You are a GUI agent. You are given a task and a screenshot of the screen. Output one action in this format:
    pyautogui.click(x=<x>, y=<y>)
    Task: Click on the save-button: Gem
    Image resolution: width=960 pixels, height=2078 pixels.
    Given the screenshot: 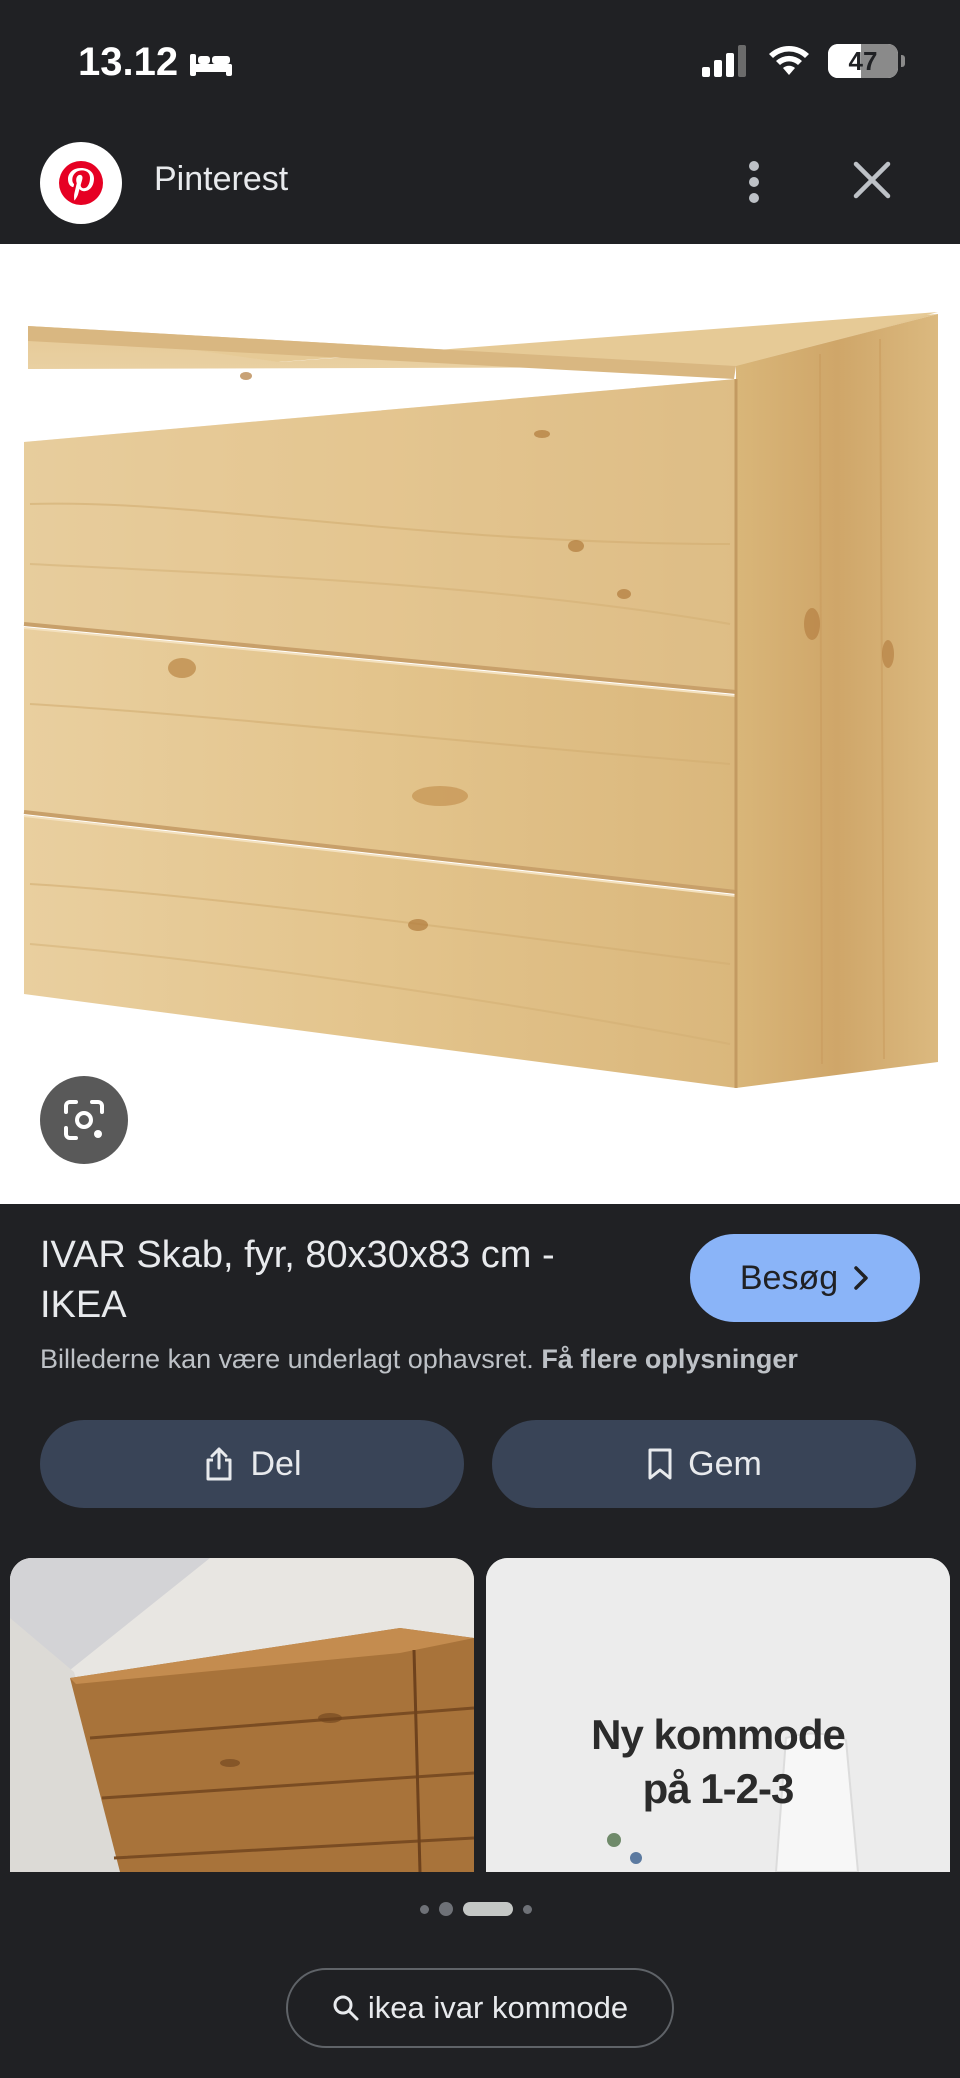 What is the action you would take?
    pyautogui.click(x=704, y=1464)
    